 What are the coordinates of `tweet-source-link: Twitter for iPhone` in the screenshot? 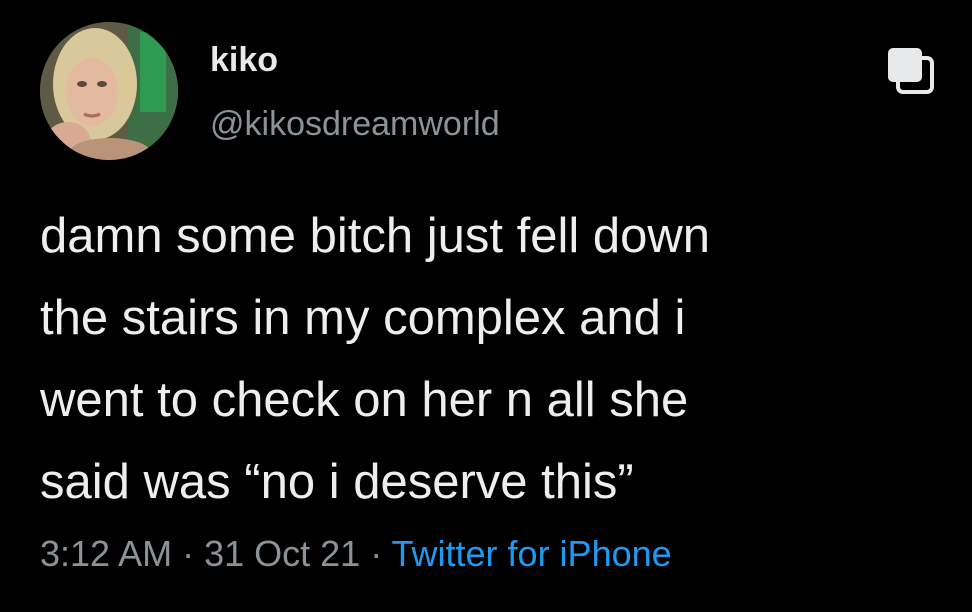 It's located at (532, 553).